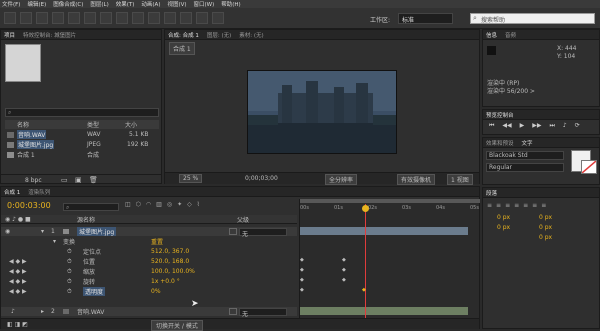 This screenshot has height=331, width=600. What do you see at coordinates (39, 192) in the screenshot?
I see `tab-render-queue: 渲染队列` at bounding box center [39, 192].